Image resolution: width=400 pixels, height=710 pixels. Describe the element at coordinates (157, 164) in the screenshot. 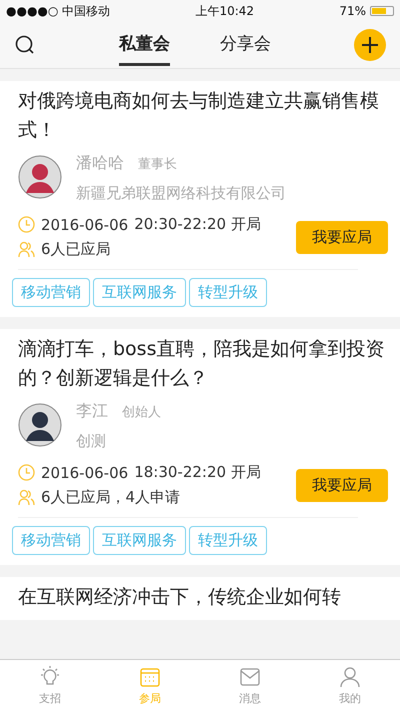

I see `host-role: 董事长` at that location.